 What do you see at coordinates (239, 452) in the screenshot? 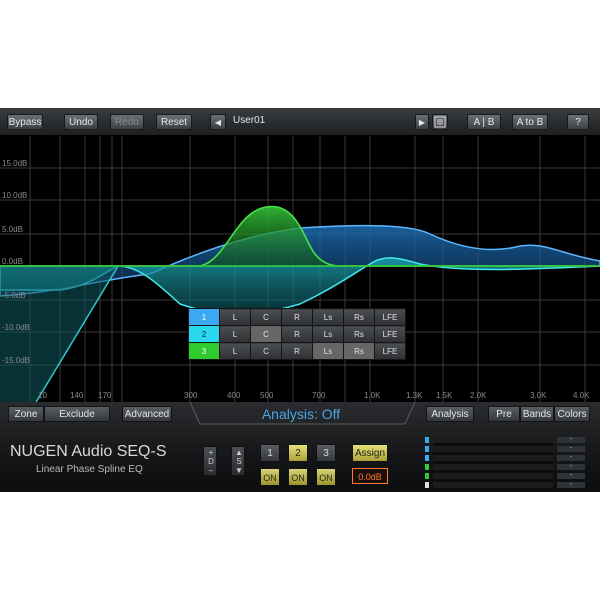
I see `s-up-icon: ▲` at bounding box center [239, 452].